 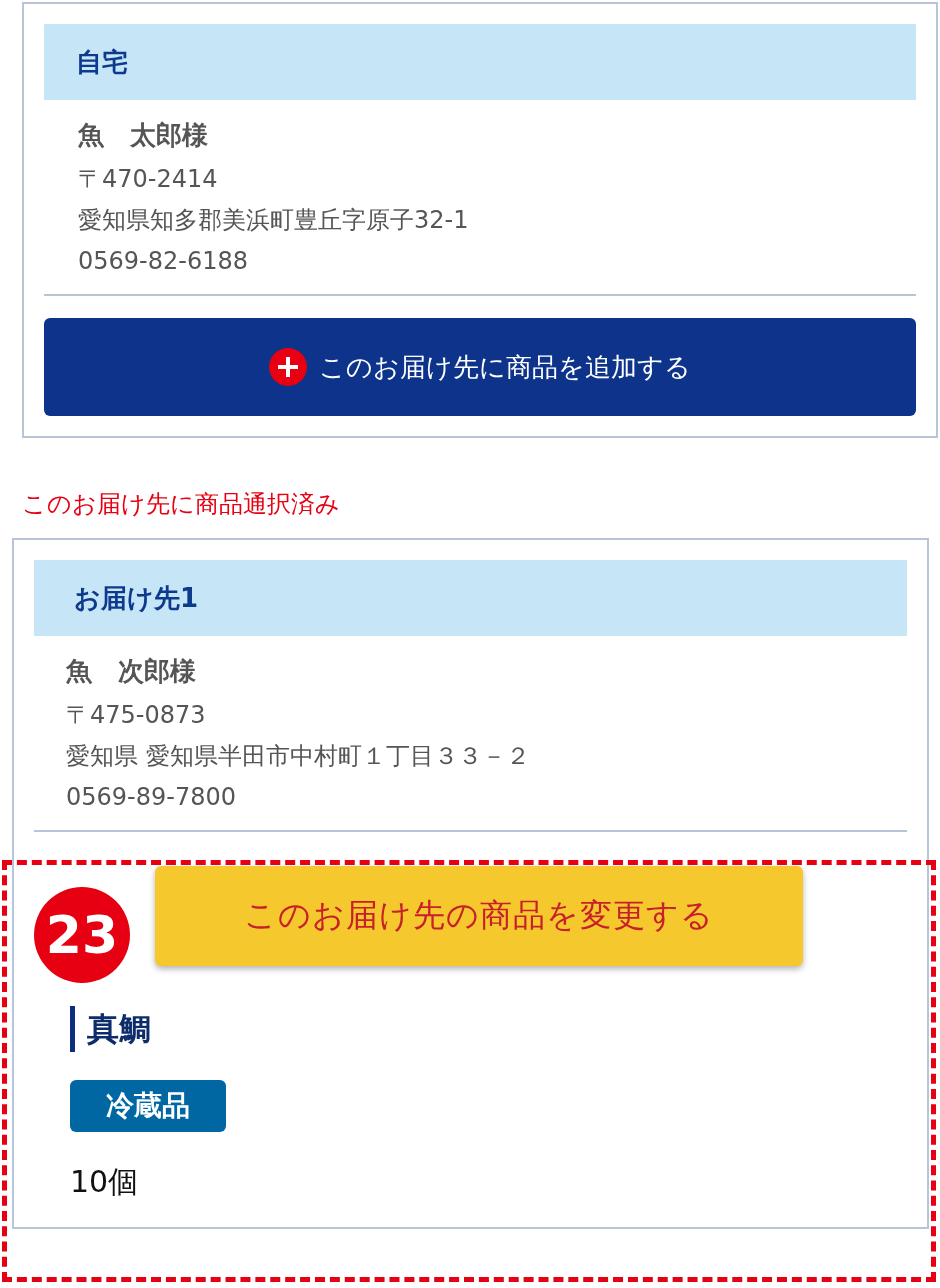 What do you see at coordinates (143, 135) in the screenshot?
I see `recipient-name: 魚 太郎様` at bounding box center [143, 135].